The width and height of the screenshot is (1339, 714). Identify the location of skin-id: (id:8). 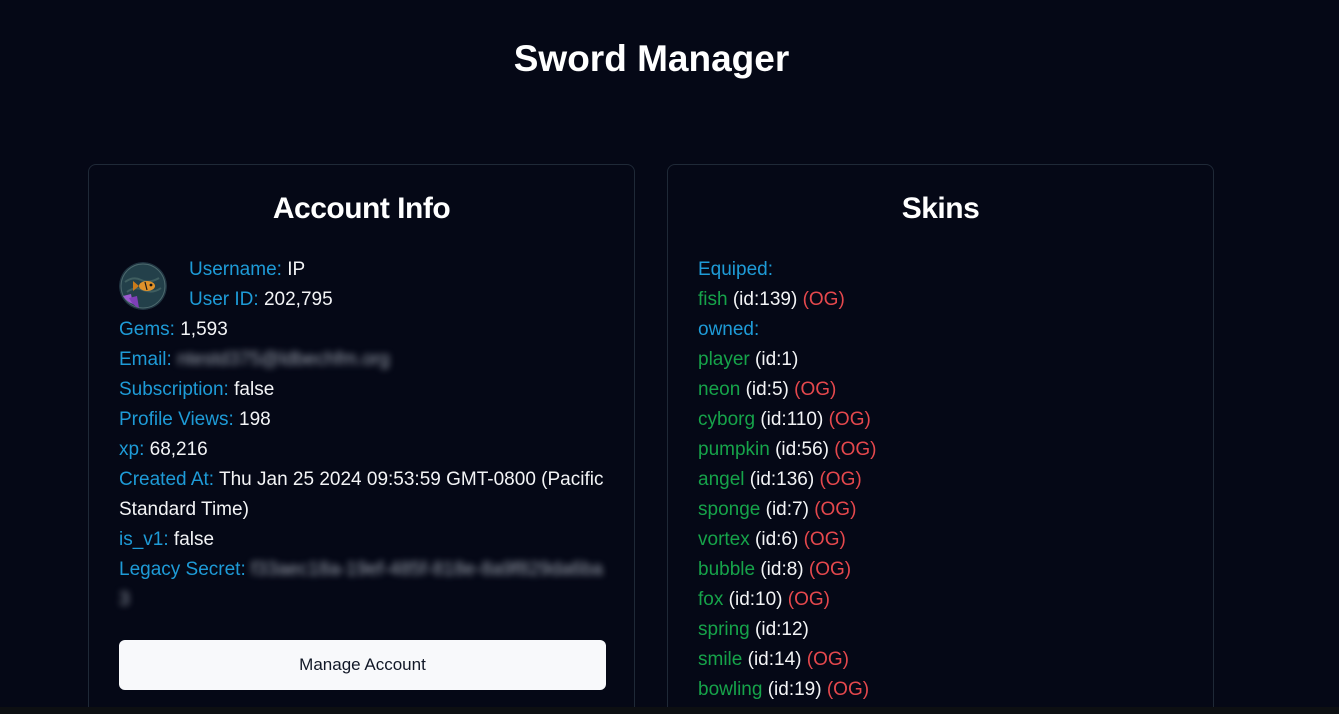
(782, 569).